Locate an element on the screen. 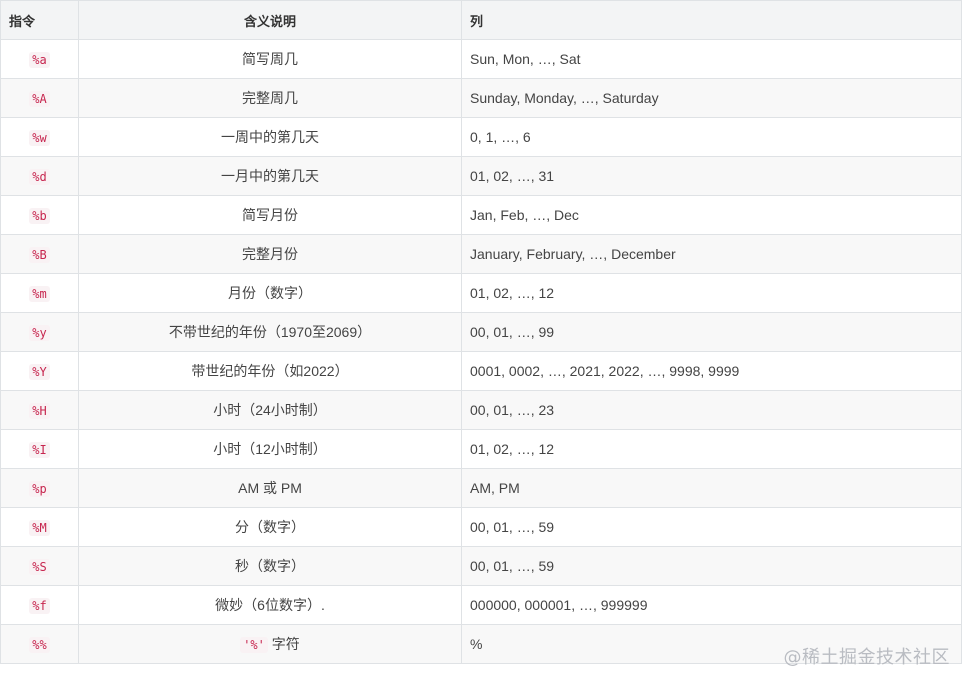 This screenshot has width=970, height=685. table-row: %b 简写月份 Jan, Feb, …, Dec is located at coordinates (481, 215).